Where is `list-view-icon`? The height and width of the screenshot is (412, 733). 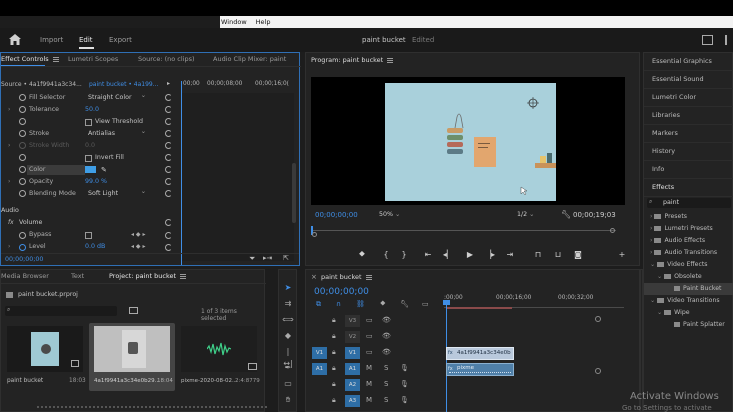
list-view-icon is located at coordinates (252, 366).